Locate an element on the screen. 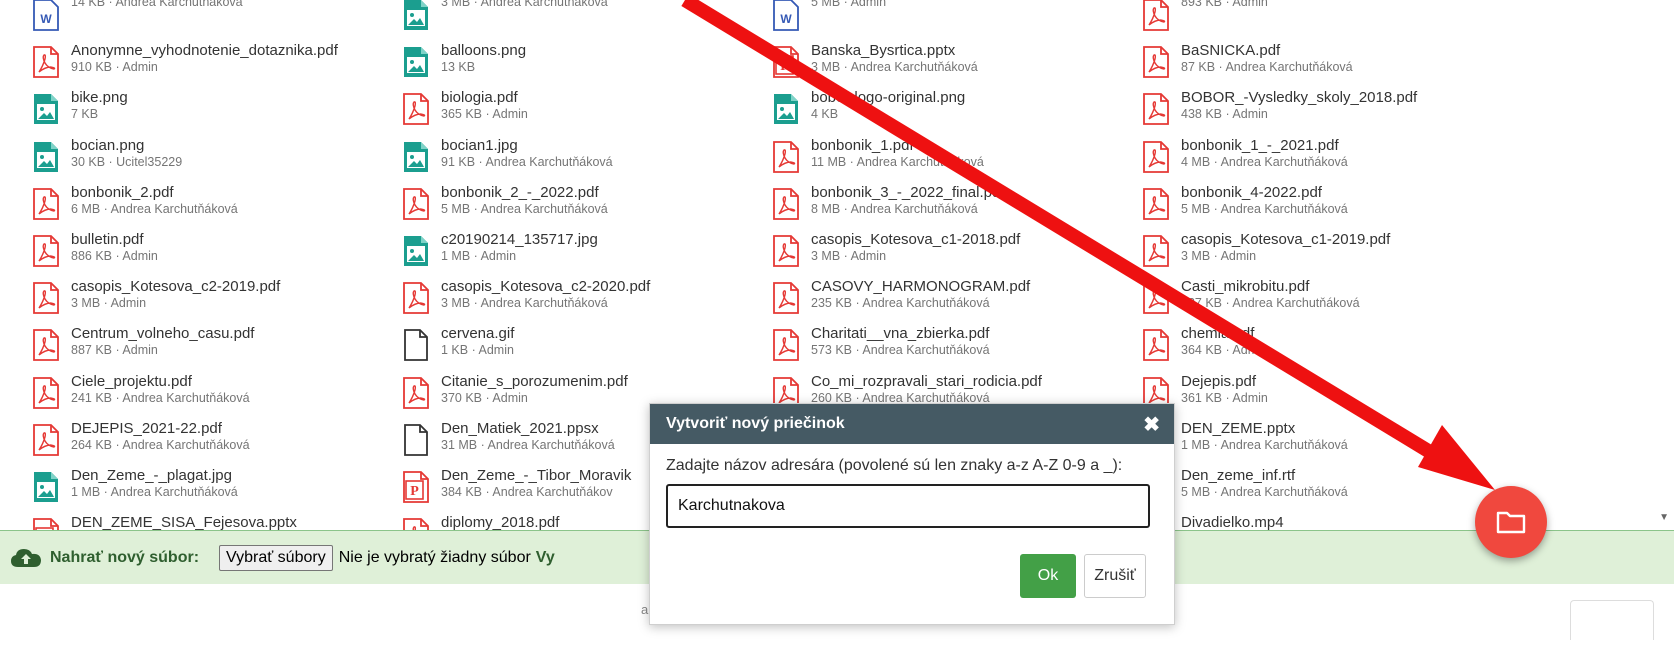 The image size is (1674, 667). file-name: bocian1.jpg is located at coordinates (527, 146).